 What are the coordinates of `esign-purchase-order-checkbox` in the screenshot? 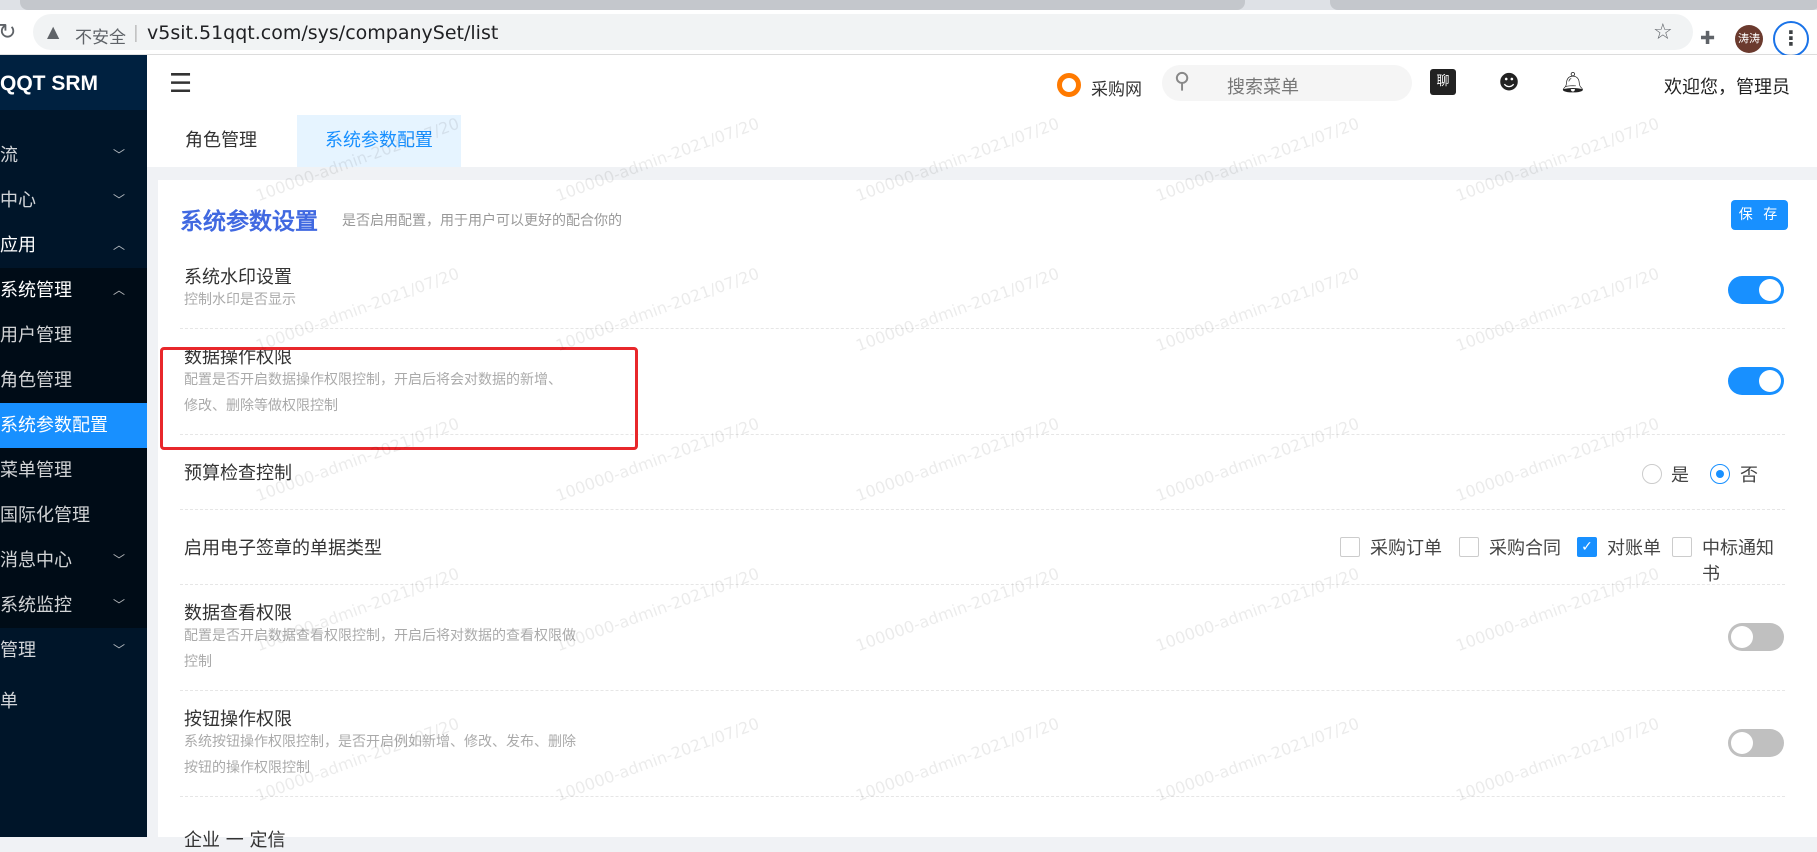 It's located at (1350, 547).